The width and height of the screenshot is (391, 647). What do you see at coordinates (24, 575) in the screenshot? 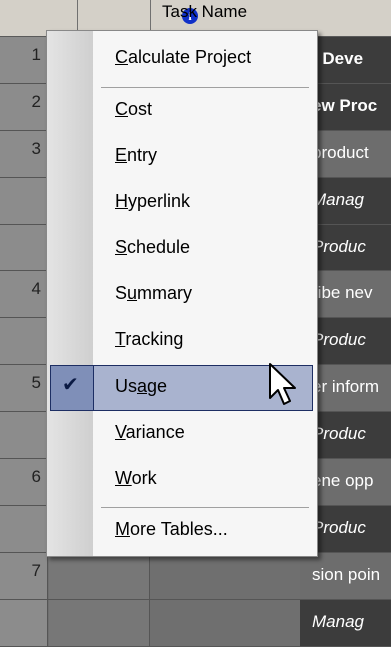
I see `row-id-cell: 7` at bounding box center [24, 575].